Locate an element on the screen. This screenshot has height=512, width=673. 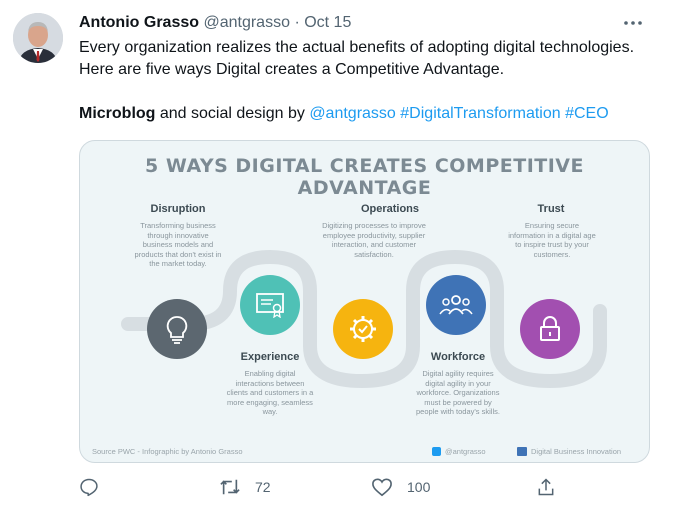
workforce-title: Workforce is located at coordinates (458, 357).